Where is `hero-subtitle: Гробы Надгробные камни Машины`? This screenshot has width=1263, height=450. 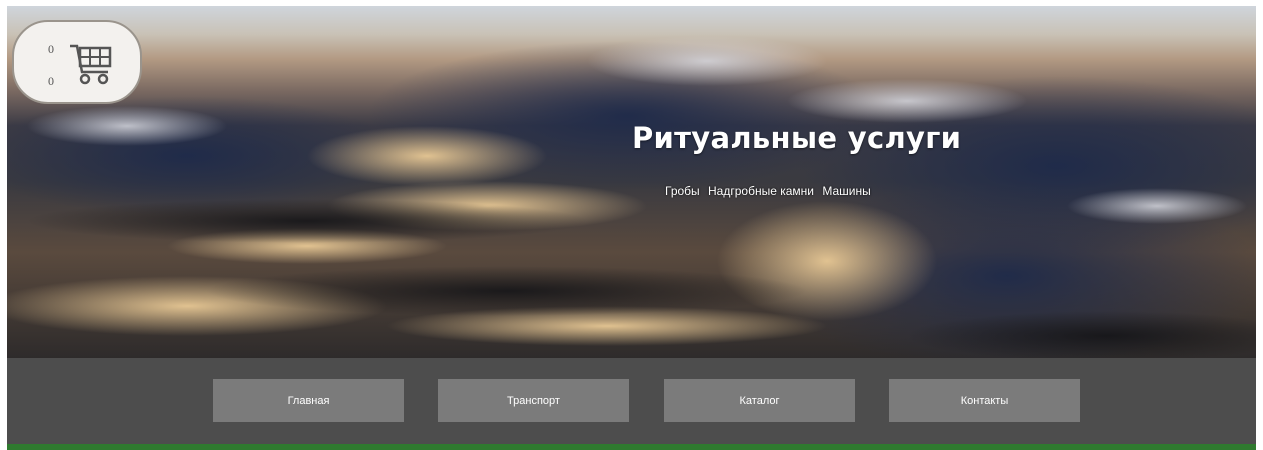
hero-subtitle: Гробы Надгробные камни Машины is located at coordinates (770, 191).